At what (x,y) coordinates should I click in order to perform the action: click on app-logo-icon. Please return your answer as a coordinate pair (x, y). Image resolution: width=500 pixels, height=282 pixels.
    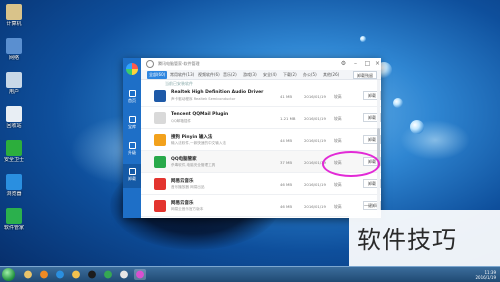
    Looking at the image, I should click on (132, 69).